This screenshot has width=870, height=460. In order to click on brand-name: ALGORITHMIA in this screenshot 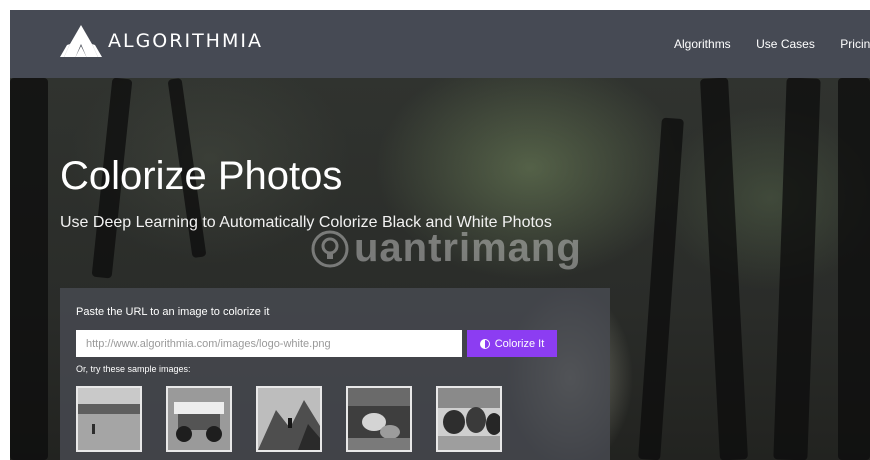, I will do `click(185, 41)`.